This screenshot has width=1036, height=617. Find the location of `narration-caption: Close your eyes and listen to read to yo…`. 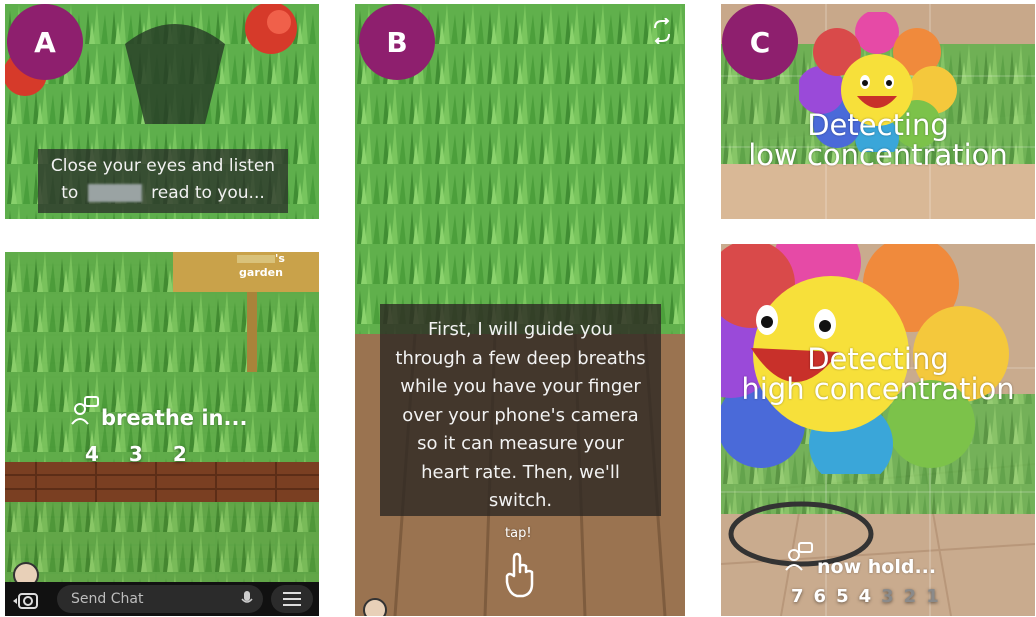

narration-caption: Close your eyes and listen to read to yo… is located at coordinates (163, 181).